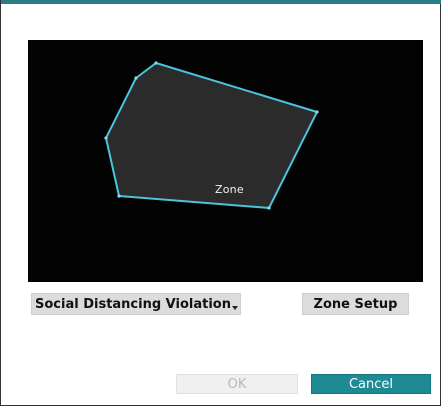 The width and height of the screenshot is (441, 407). Describe the element at coordinates (371, 384) in the screenshot. I see `cancel-button: Cancel` at that location.